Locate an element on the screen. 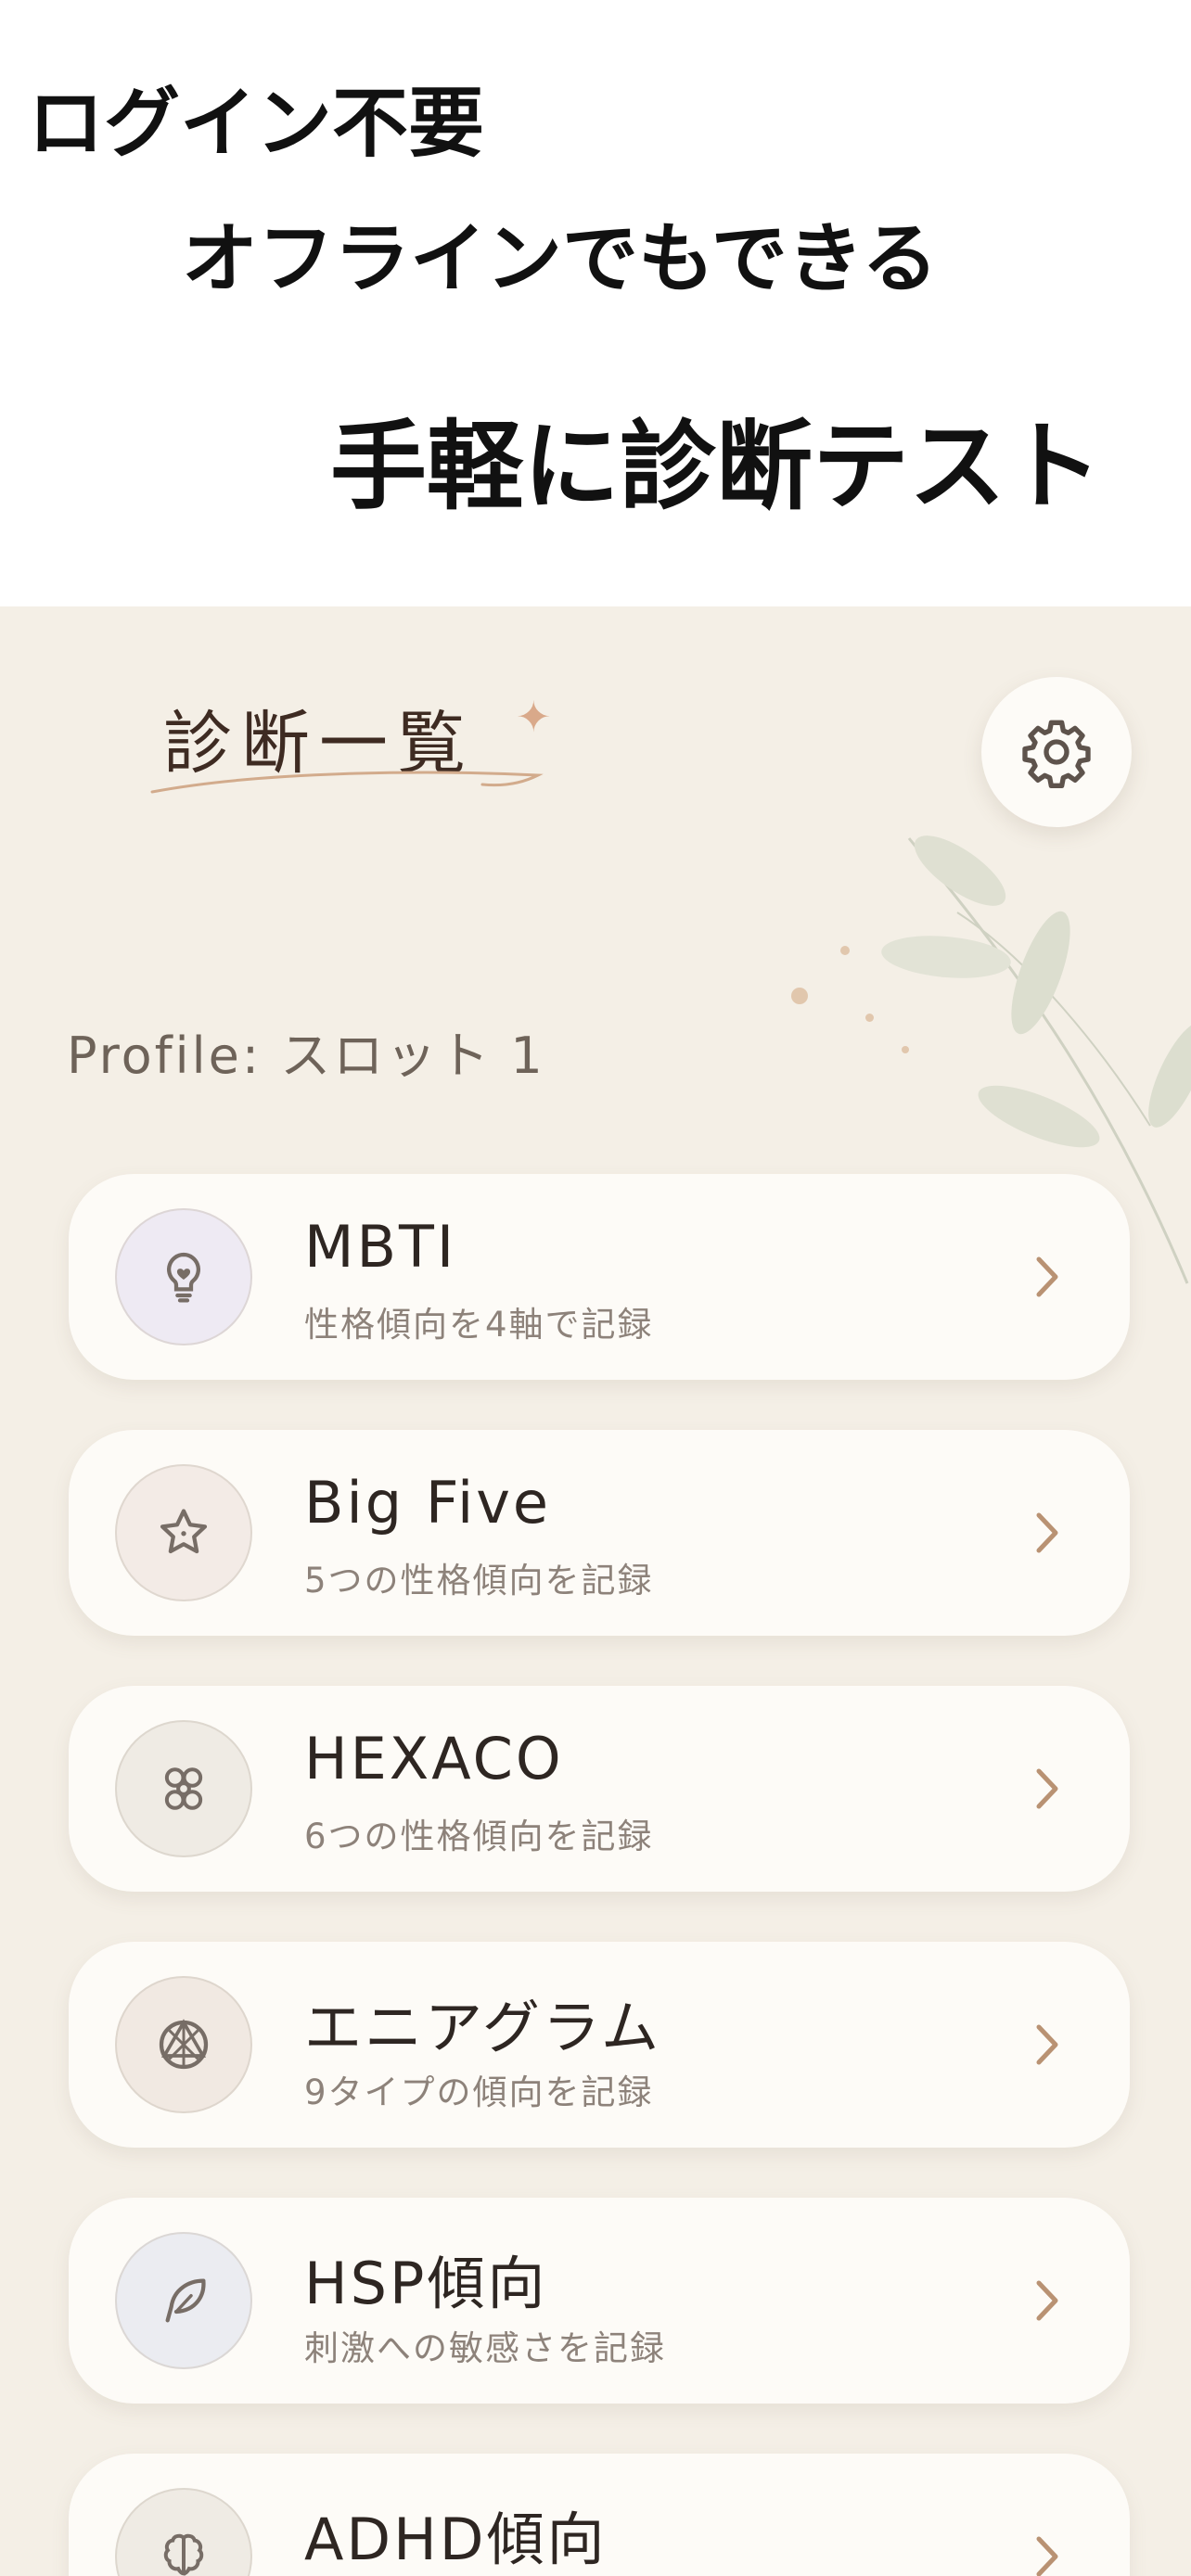  sparkle-icon: ✦ is located at coordinates (534, 717).